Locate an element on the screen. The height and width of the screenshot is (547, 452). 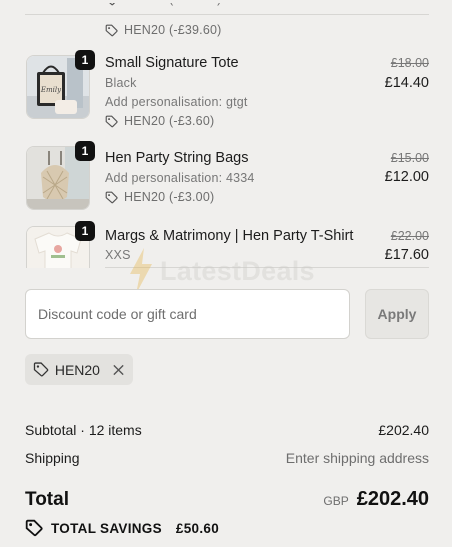
item-price: £17.60 is located at coordinates (406, 255).